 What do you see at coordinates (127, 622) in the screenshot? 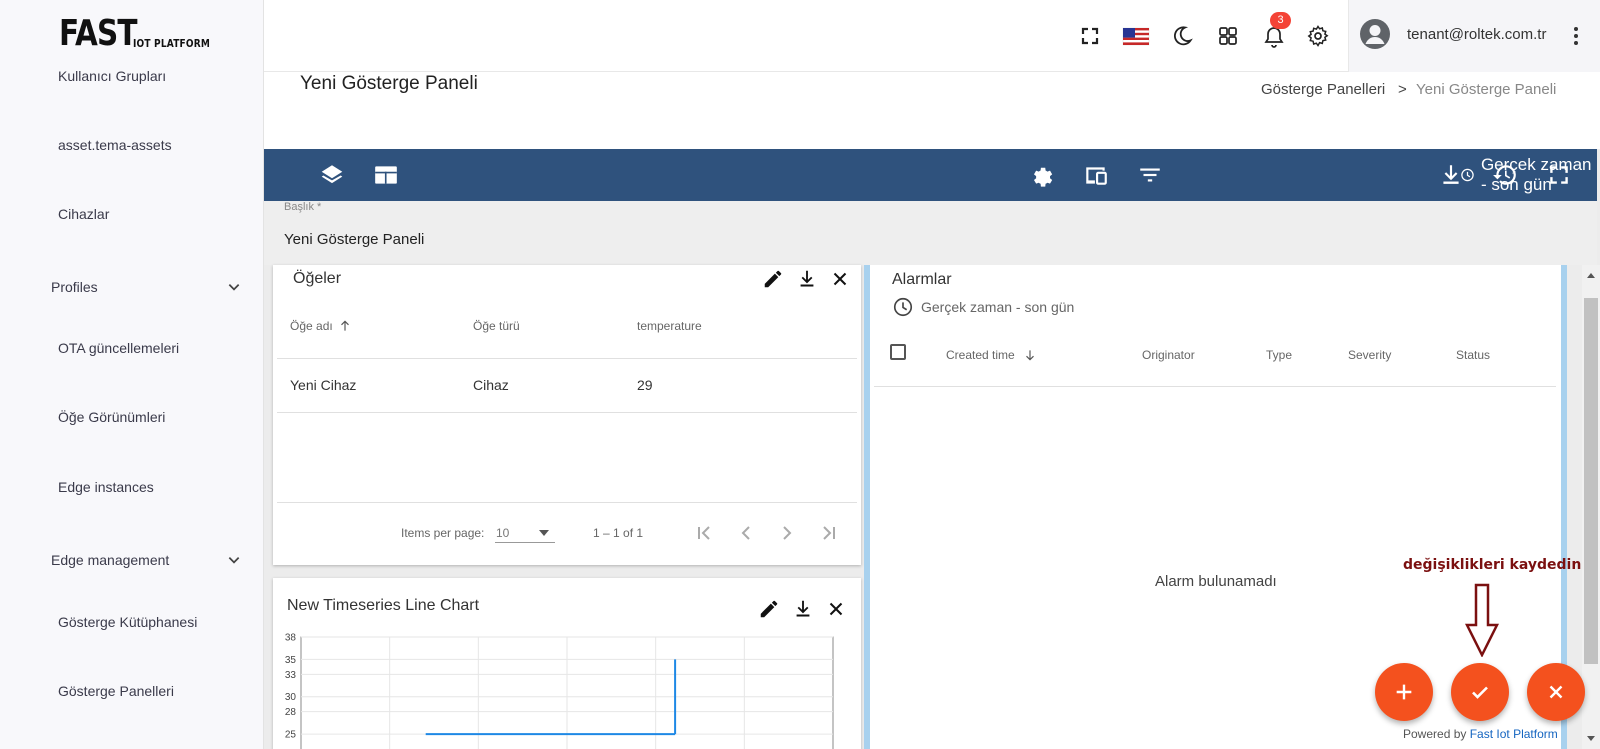
I see `sidebar-item-widget-library: Gösterge Kütüphanesi` at bounding box center [127, 622].